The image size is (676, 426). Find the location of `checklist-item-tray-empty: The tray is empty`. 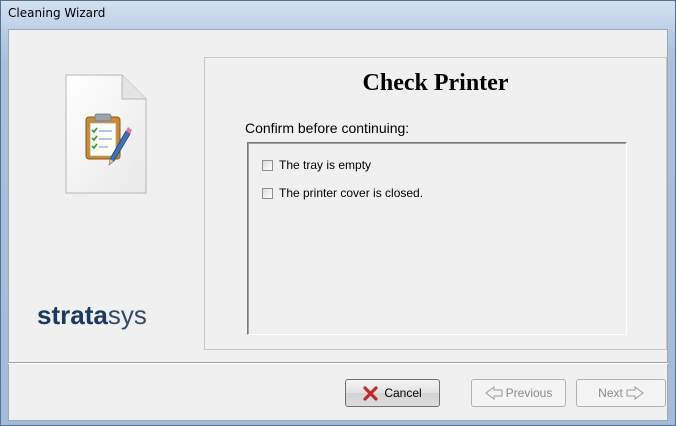

checklist-item-tray-empty: The tray is empty is located at coordinates (316, 165).